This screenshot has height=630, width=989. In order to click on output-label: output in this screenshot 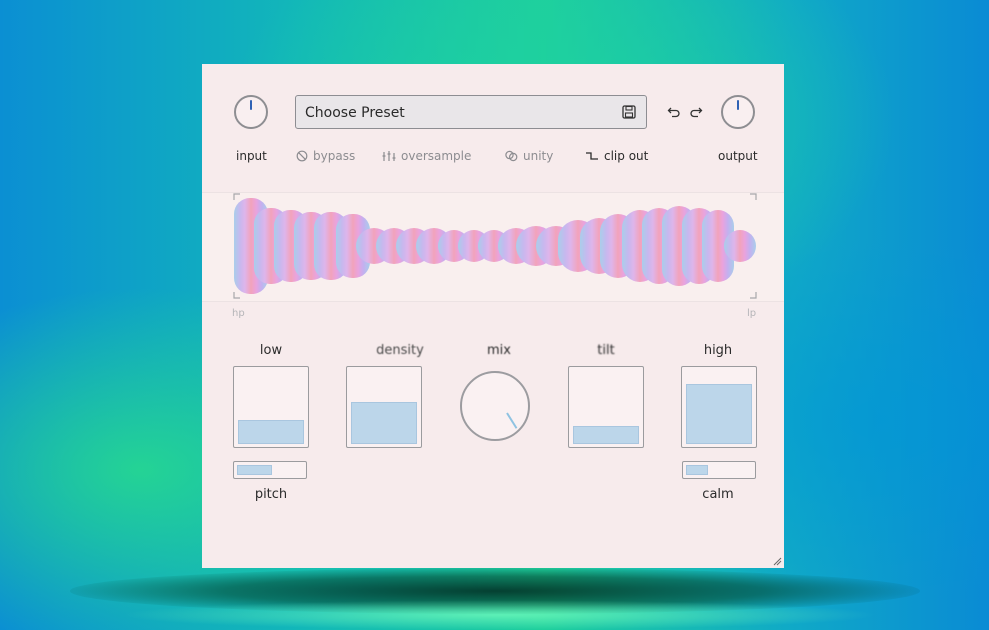, I will do `click(738, 156)`.